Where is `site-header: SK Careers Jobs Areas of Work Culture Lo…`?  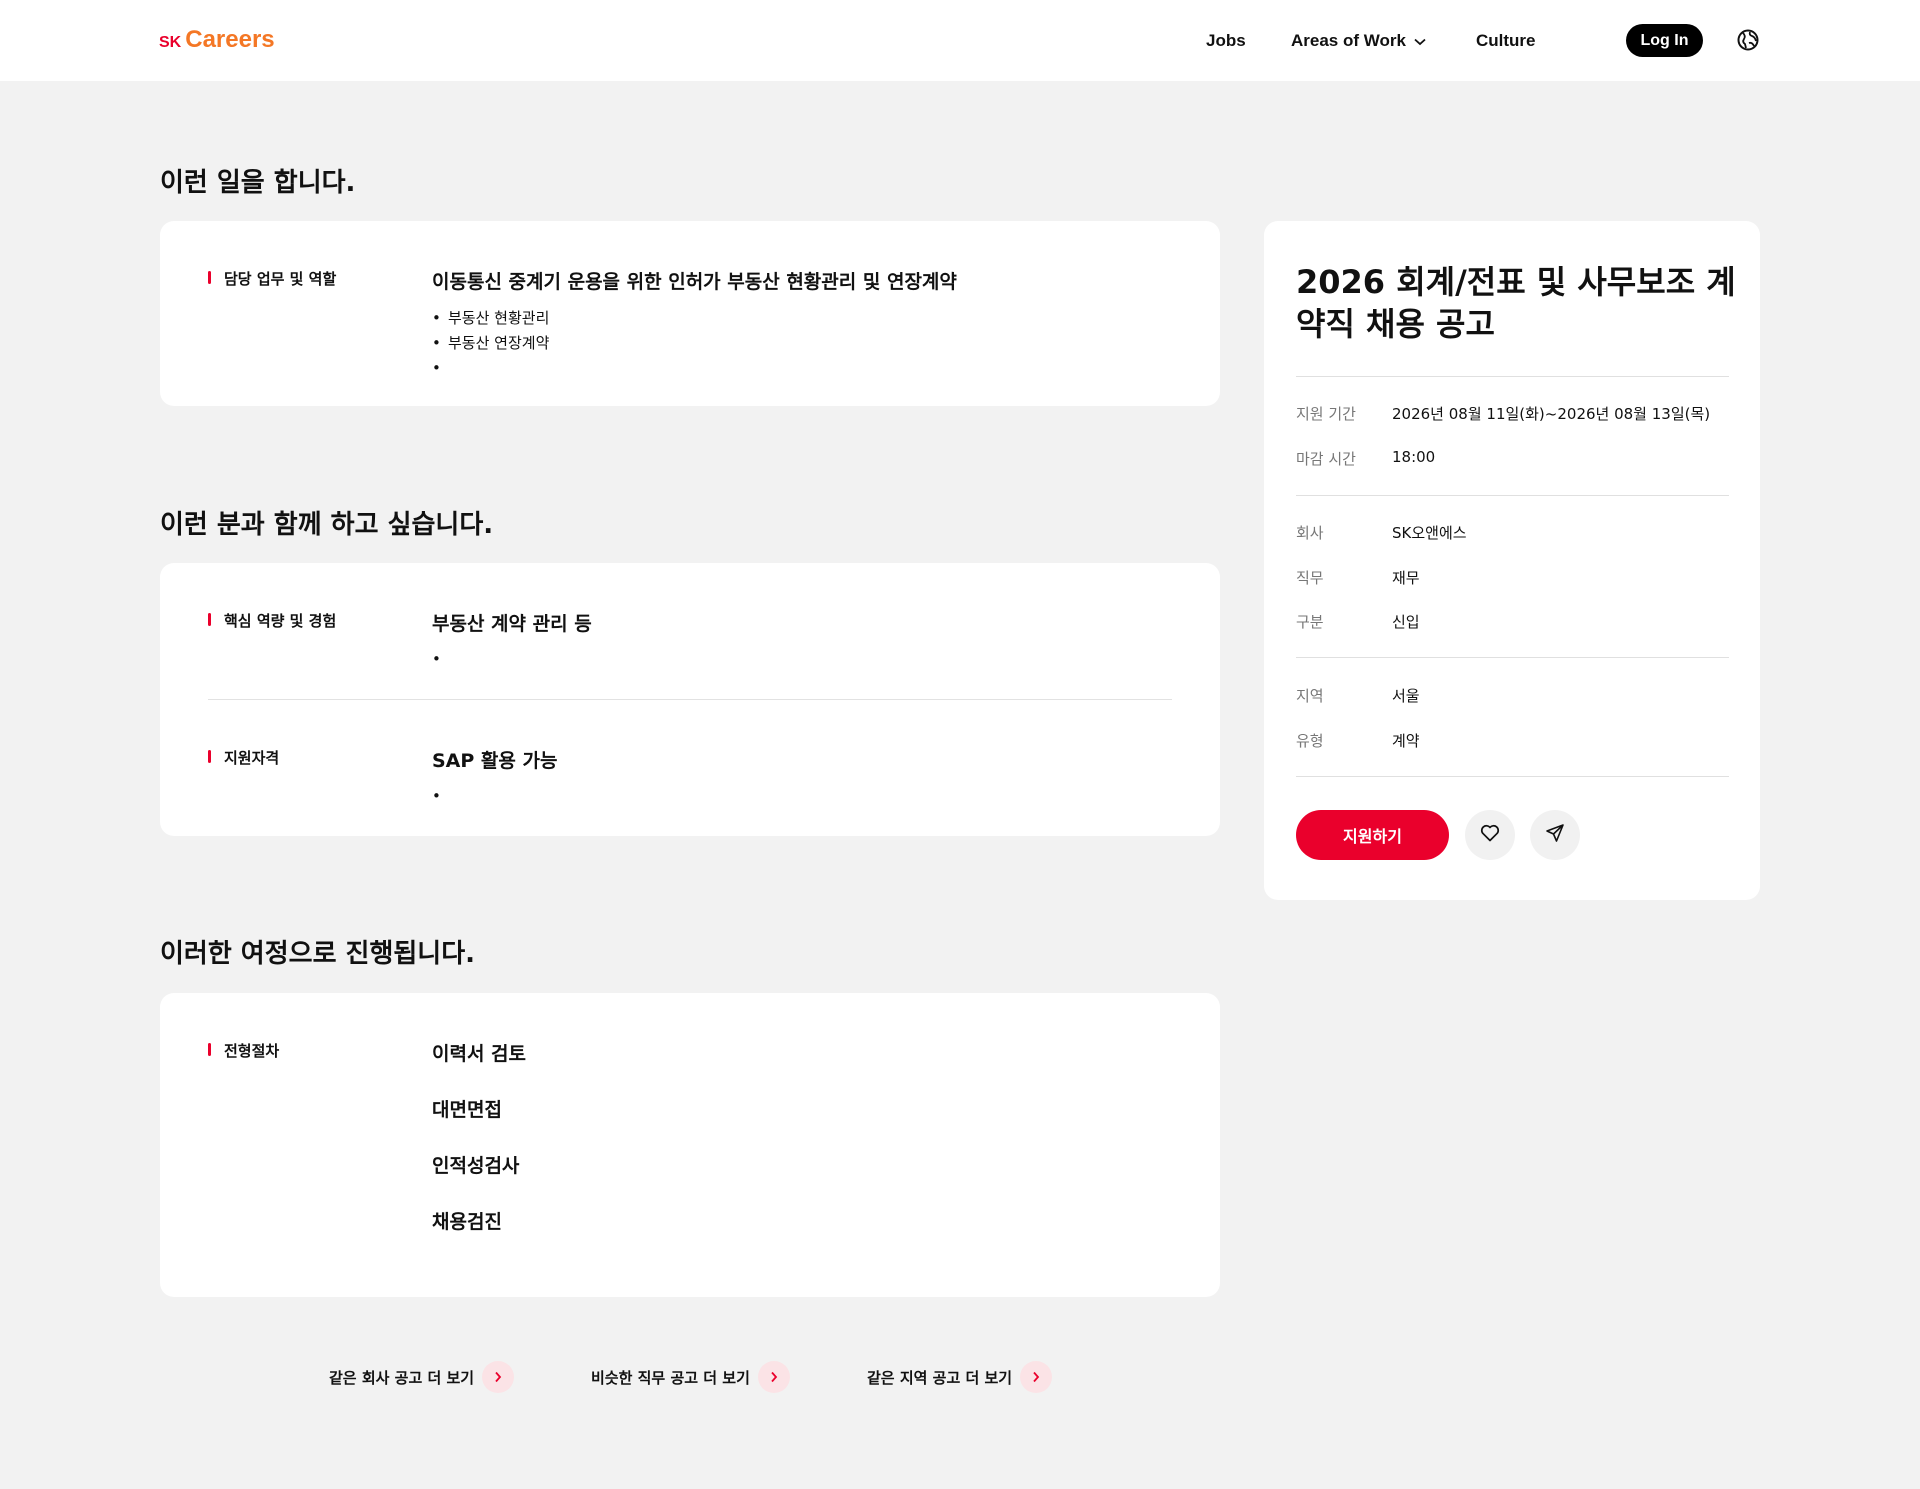
site-header: SK Careers Jobs Areas of Work Culture Lo… is located at coordinates (960, 40).